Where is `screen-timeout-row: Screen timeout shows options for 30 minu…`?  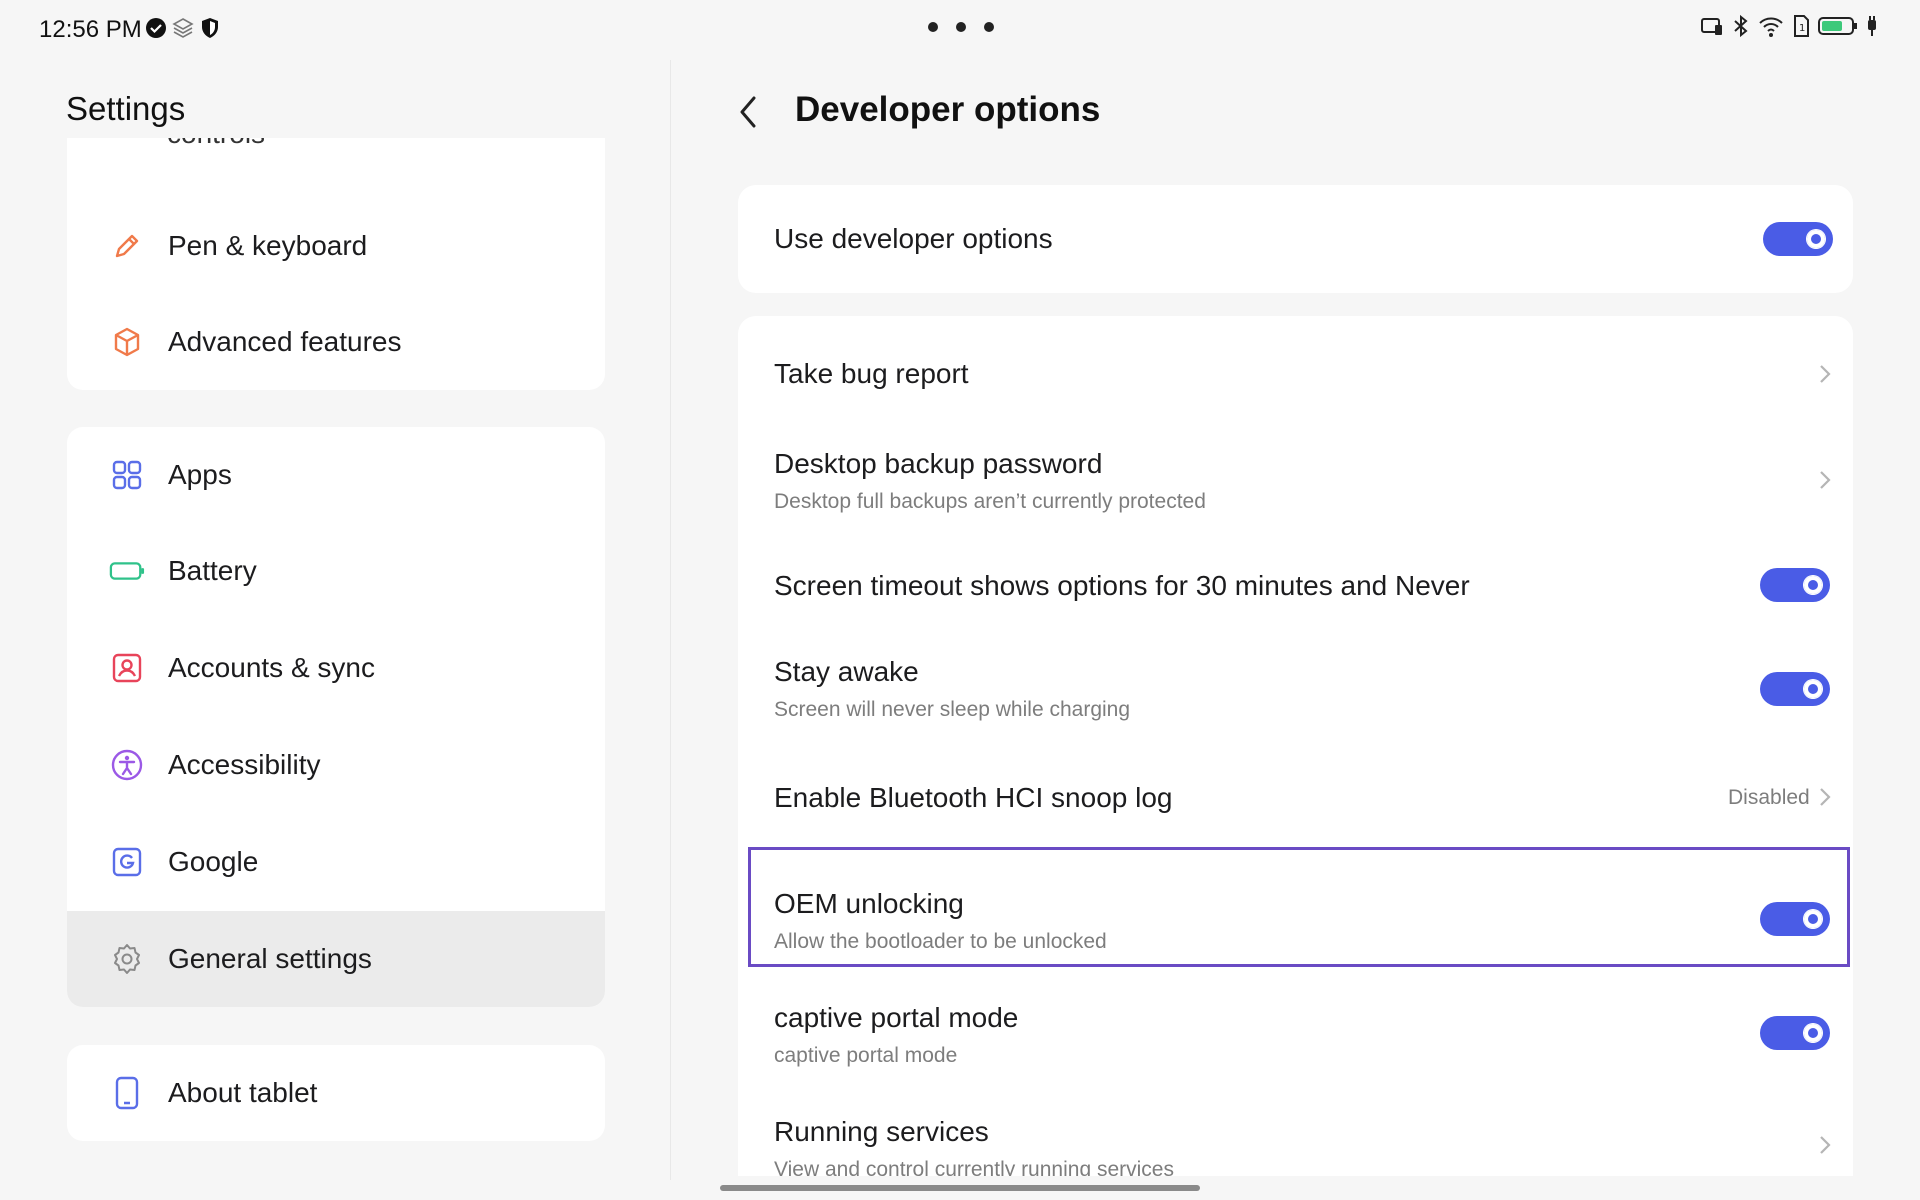 screen-timeout-row: Screen timeout shows options for 30 minu… is located at coordinates (1295, 584).